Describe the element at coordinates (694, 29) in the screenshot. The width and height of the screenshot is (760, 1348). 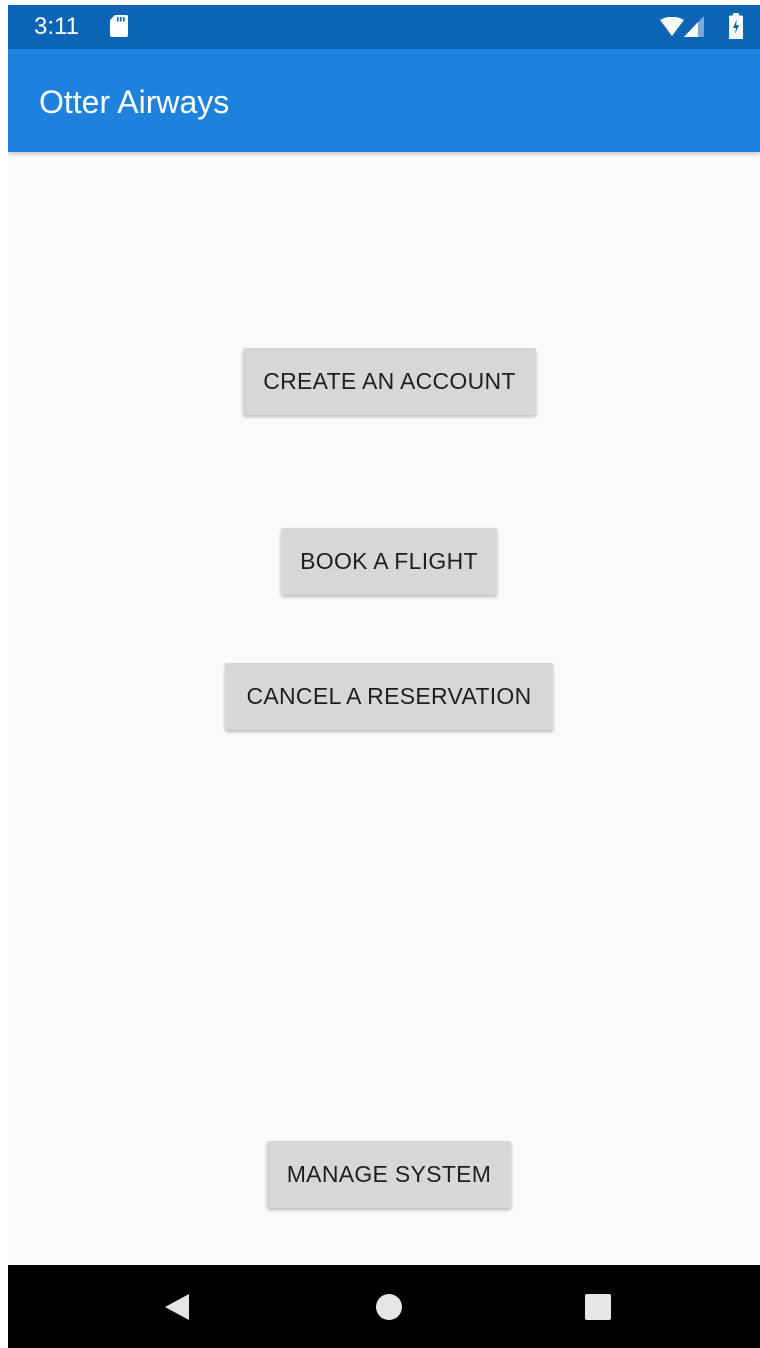
I see `signal-icon` at that location.